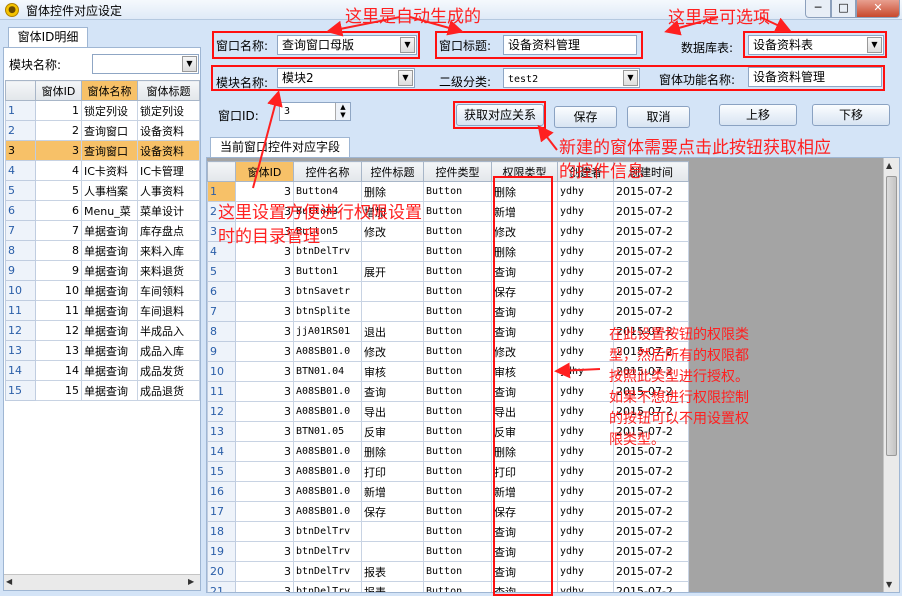  Describe the element at coordinates (577, 370) in the screenshot. I see `arrow-to-permission` at that location.